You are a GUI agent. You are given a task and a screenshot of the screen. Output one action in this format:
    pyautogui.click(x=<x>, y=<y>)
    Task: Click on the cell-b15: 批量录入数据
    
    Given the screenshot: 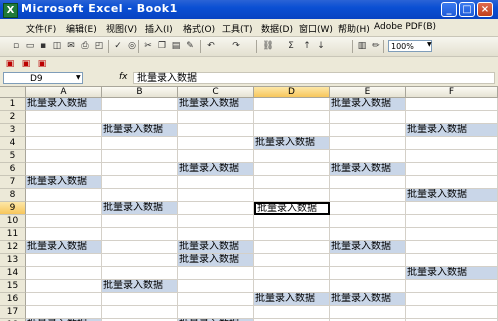 What is the action you would take?
    pyautogui.click(x=140, y=286)
    